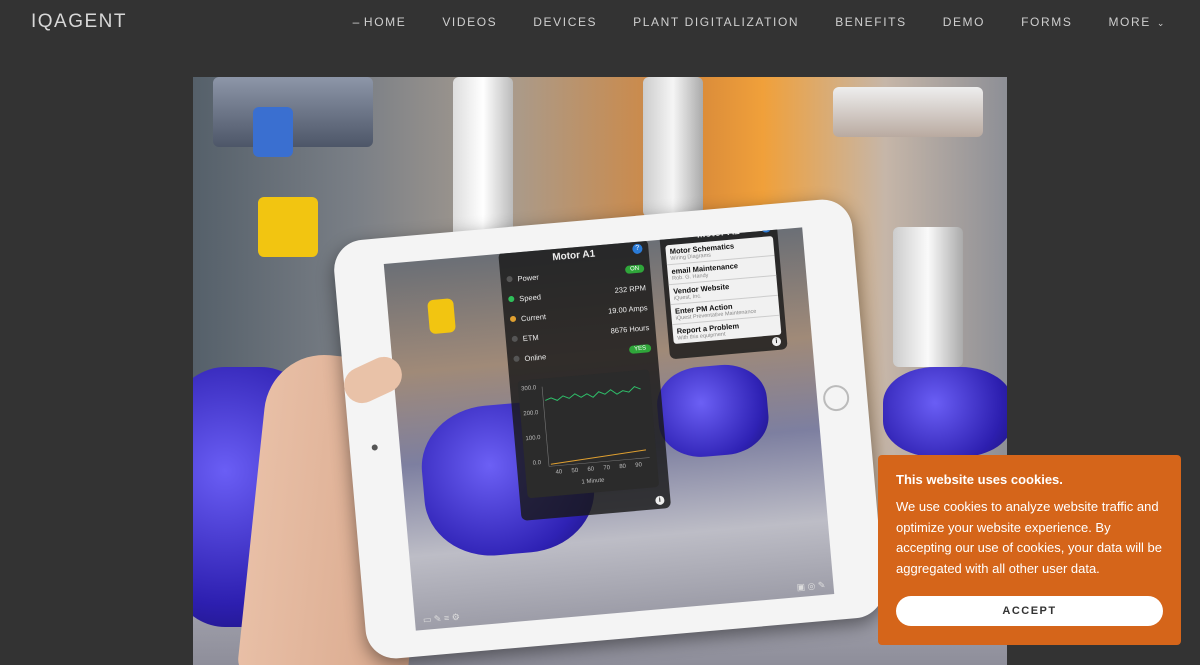 This screenshot has height=665, width=1200. I want to click on camera-icon: ▣, so click(800, 587).